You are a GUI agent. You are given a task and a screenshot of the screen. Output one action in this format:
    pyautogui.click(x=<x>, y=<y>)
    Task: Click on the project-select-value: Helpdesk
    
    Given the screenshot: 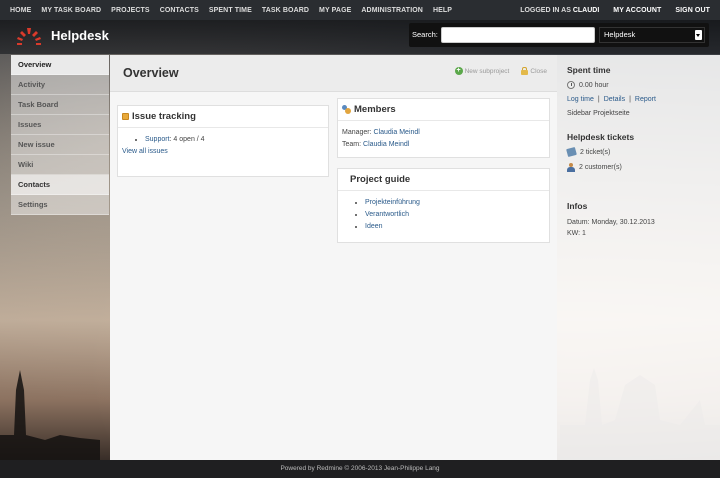 What is the action you would take?
    pyautogui.click(x=620, y=34)
    